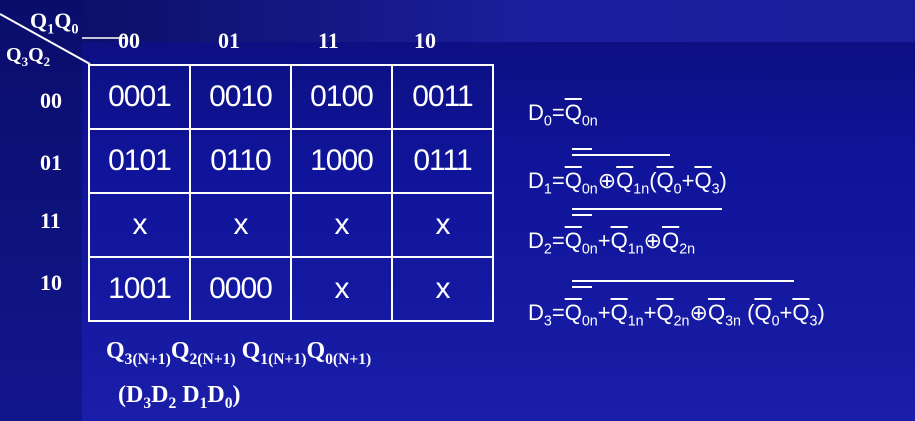  What do you see at coordinates (239, 353) in the screenshot?
I see `caption-next-state: Q3(N+1)Q2(N+1) Q1(N+1)Q0(N+1)` at bounding box center [239, 353].